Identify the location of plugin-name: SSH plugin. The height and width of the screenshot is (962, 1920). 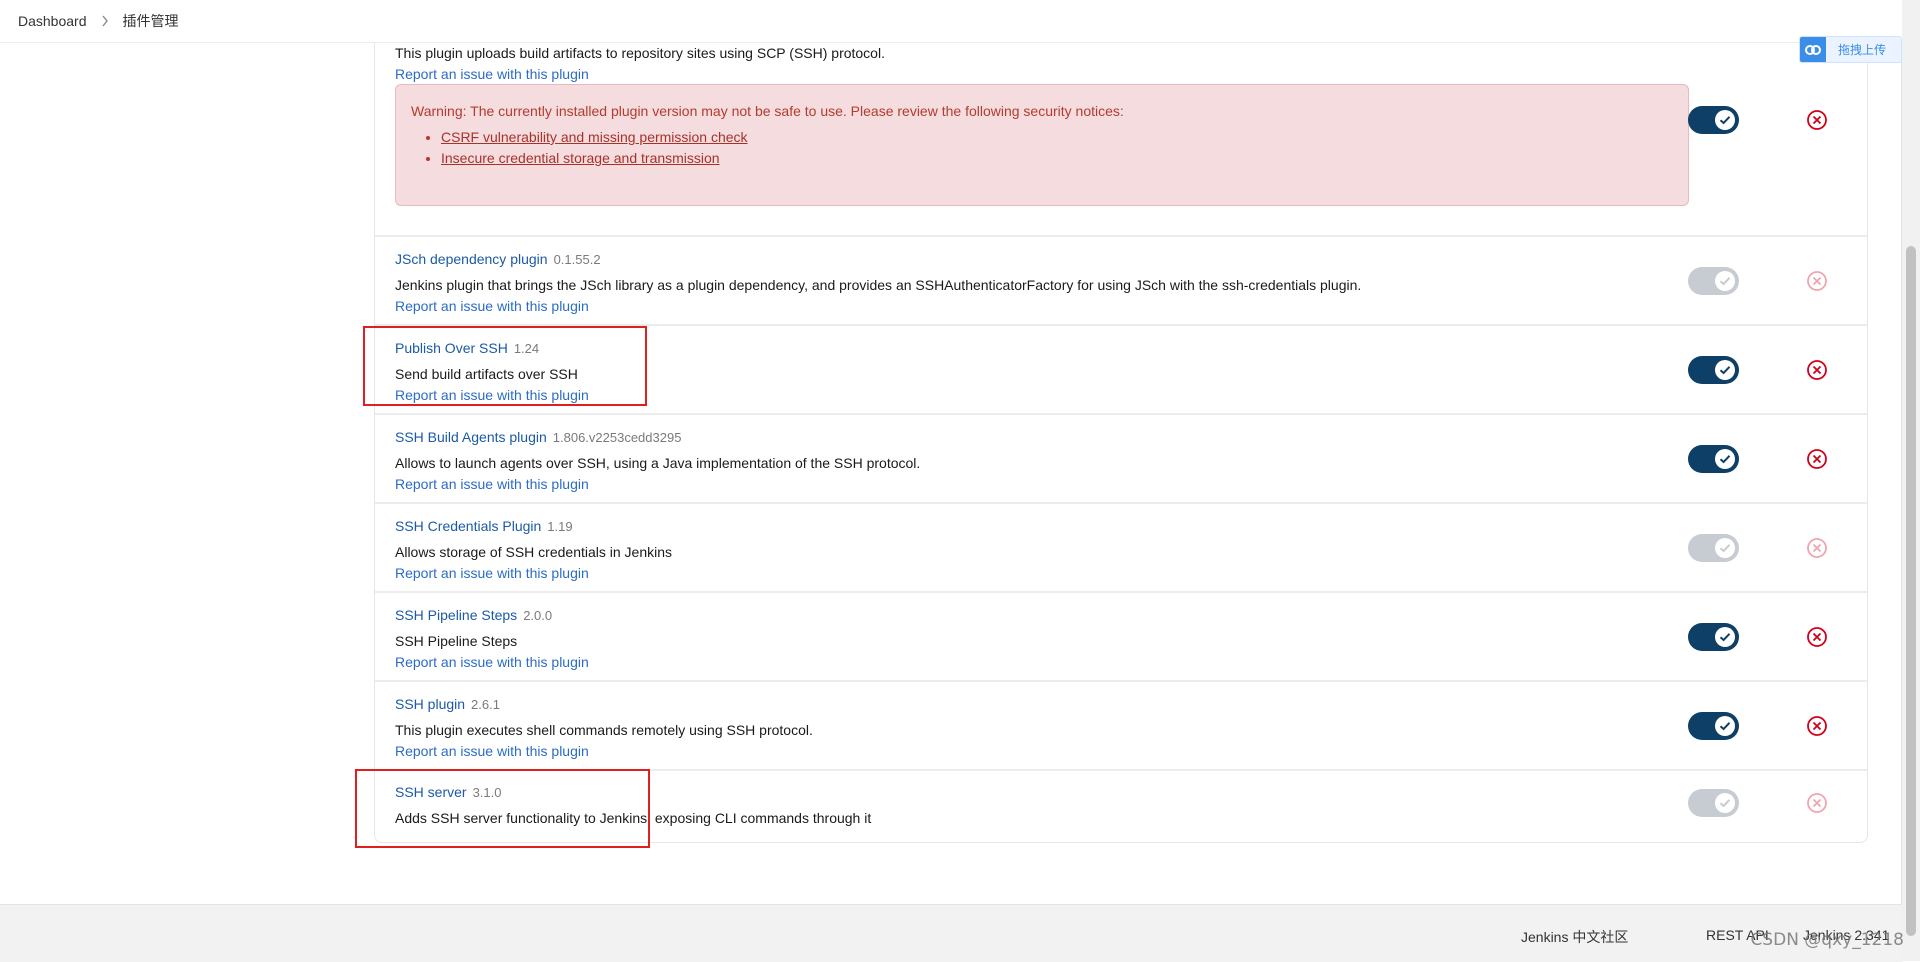
(430, 704).